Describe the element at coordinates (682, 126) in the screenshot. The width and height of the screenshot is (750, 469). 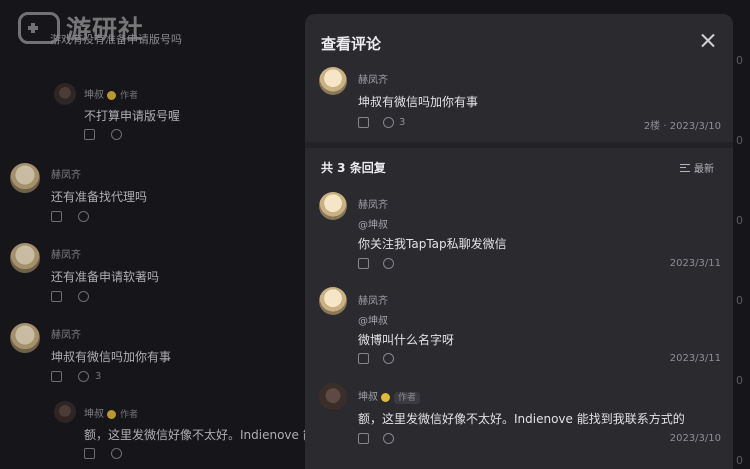
I see `main-comment-meta: 2楼 · 2023/3/10` at that location.